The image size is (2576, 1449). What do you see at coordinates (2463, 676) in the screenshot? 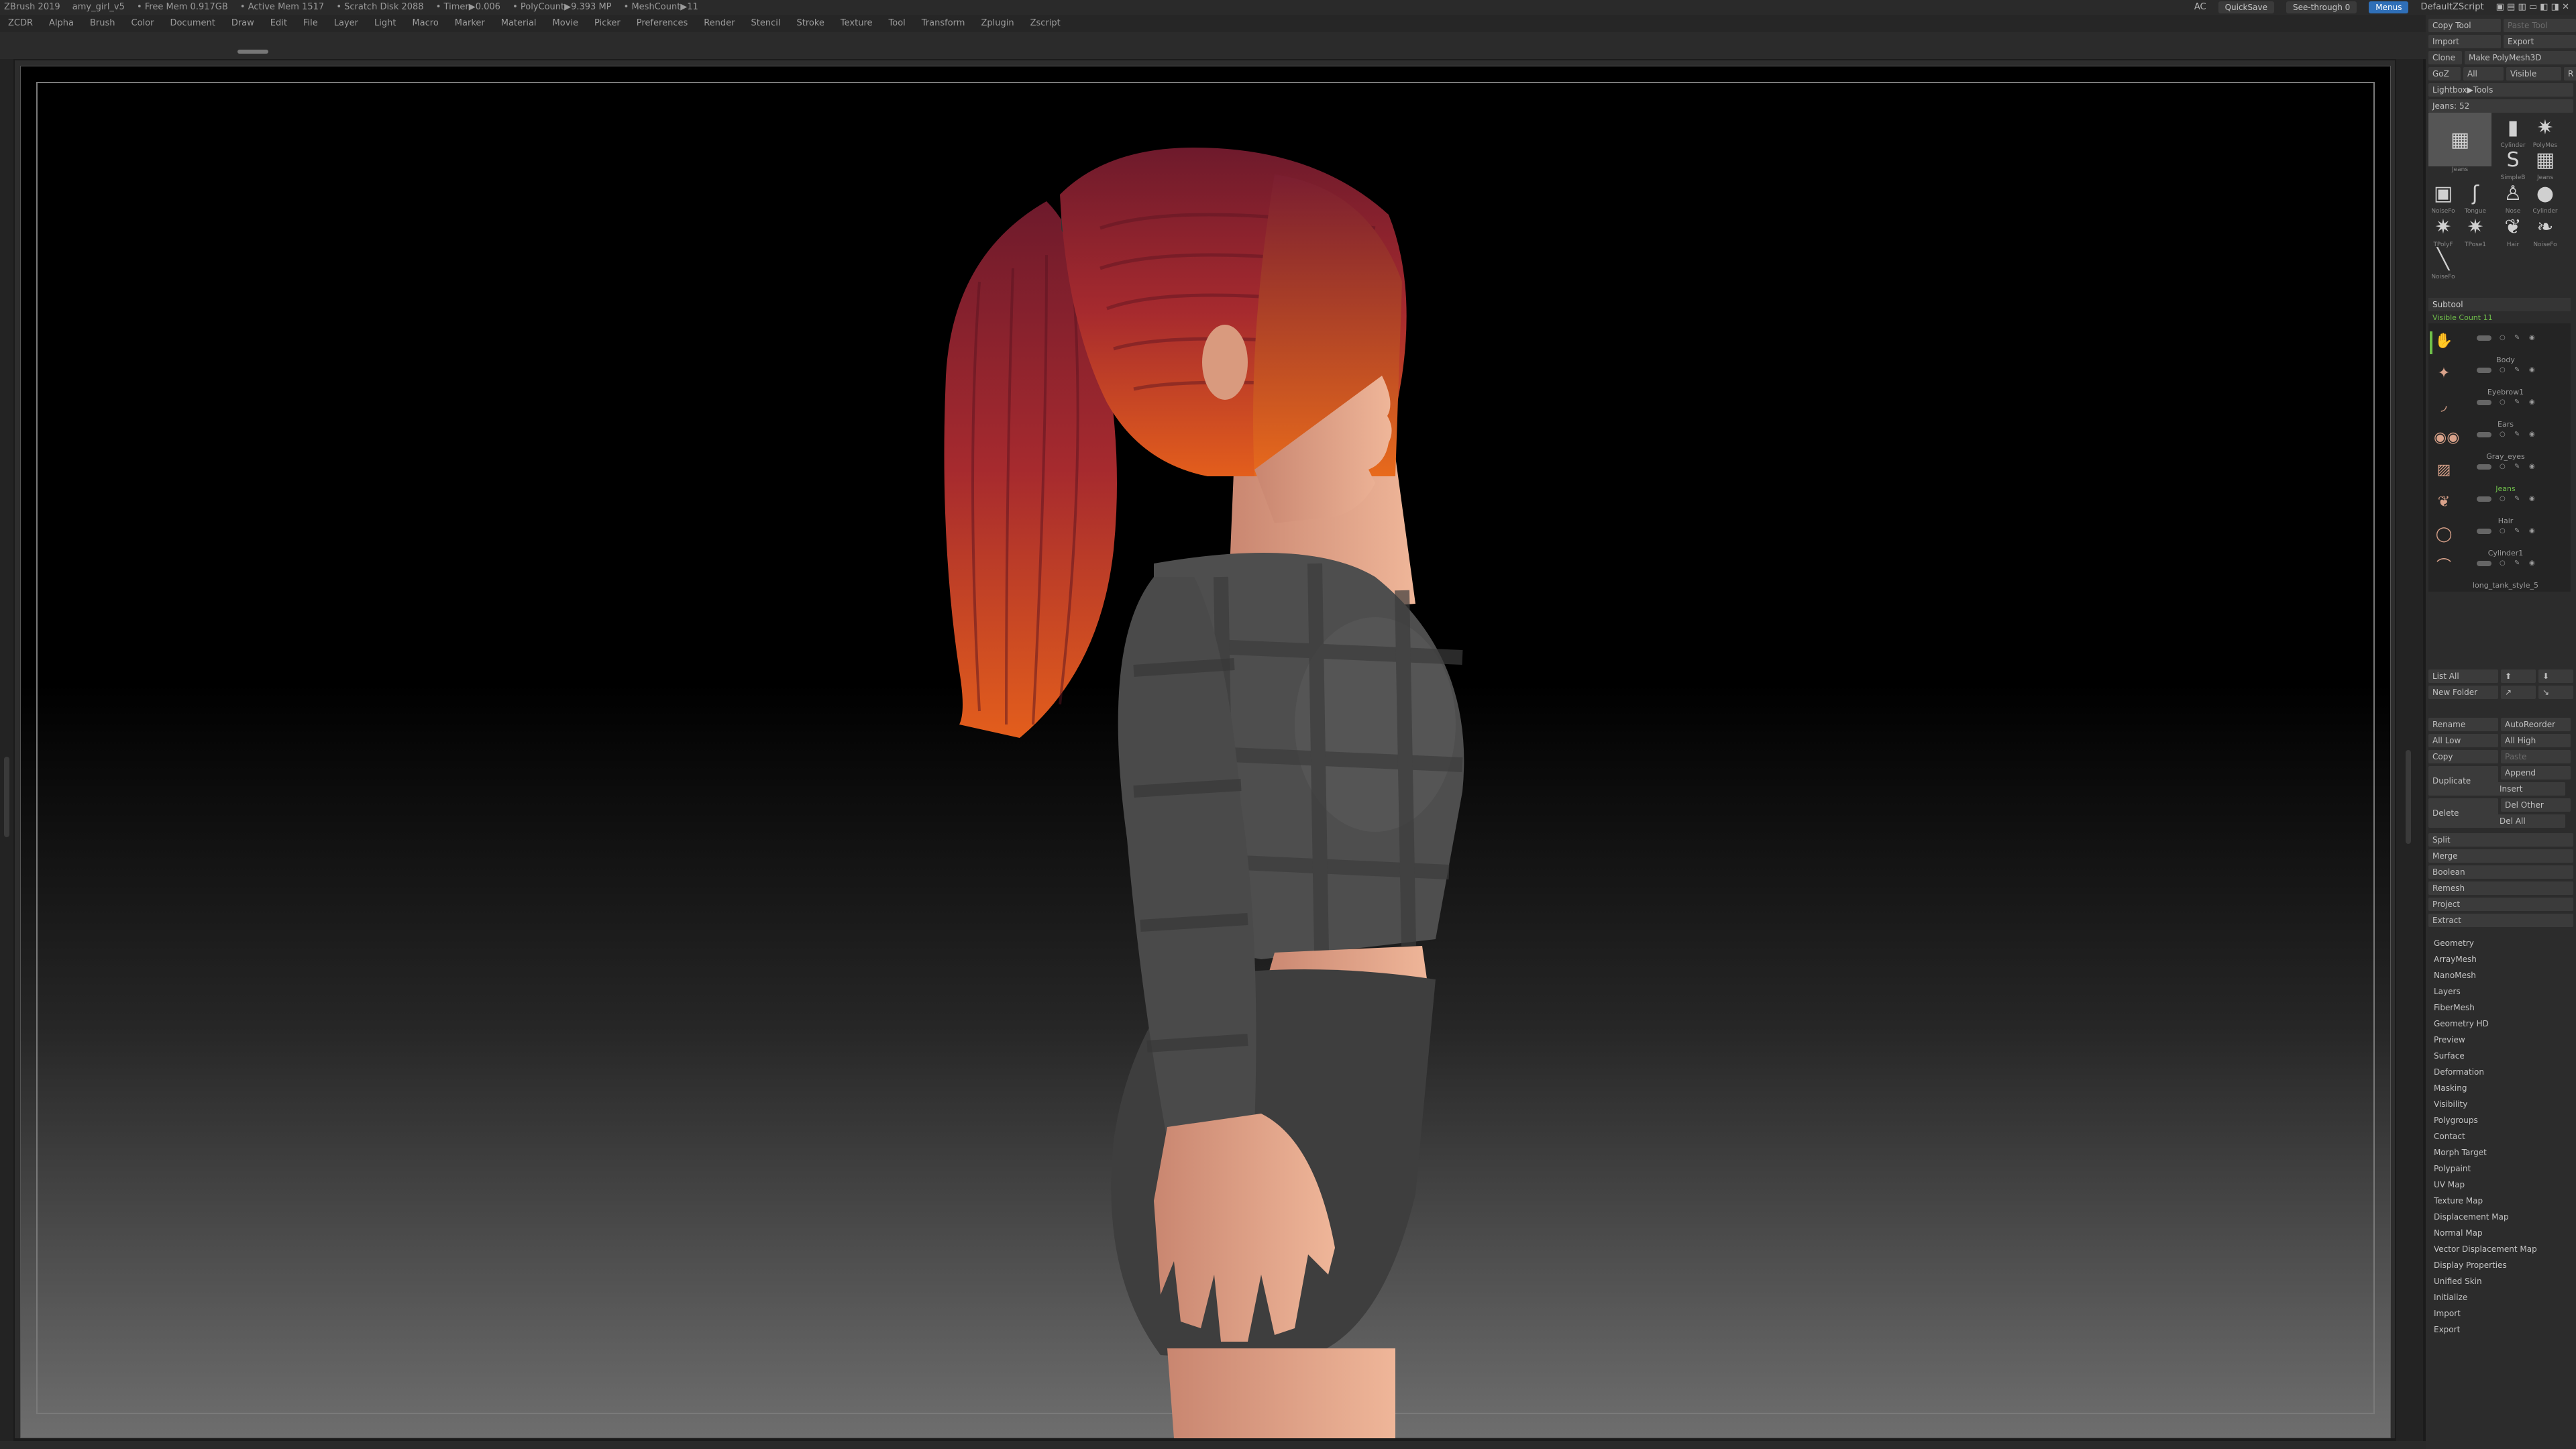
I see `list-all-button: List All` at bounding box center [2463, 676].